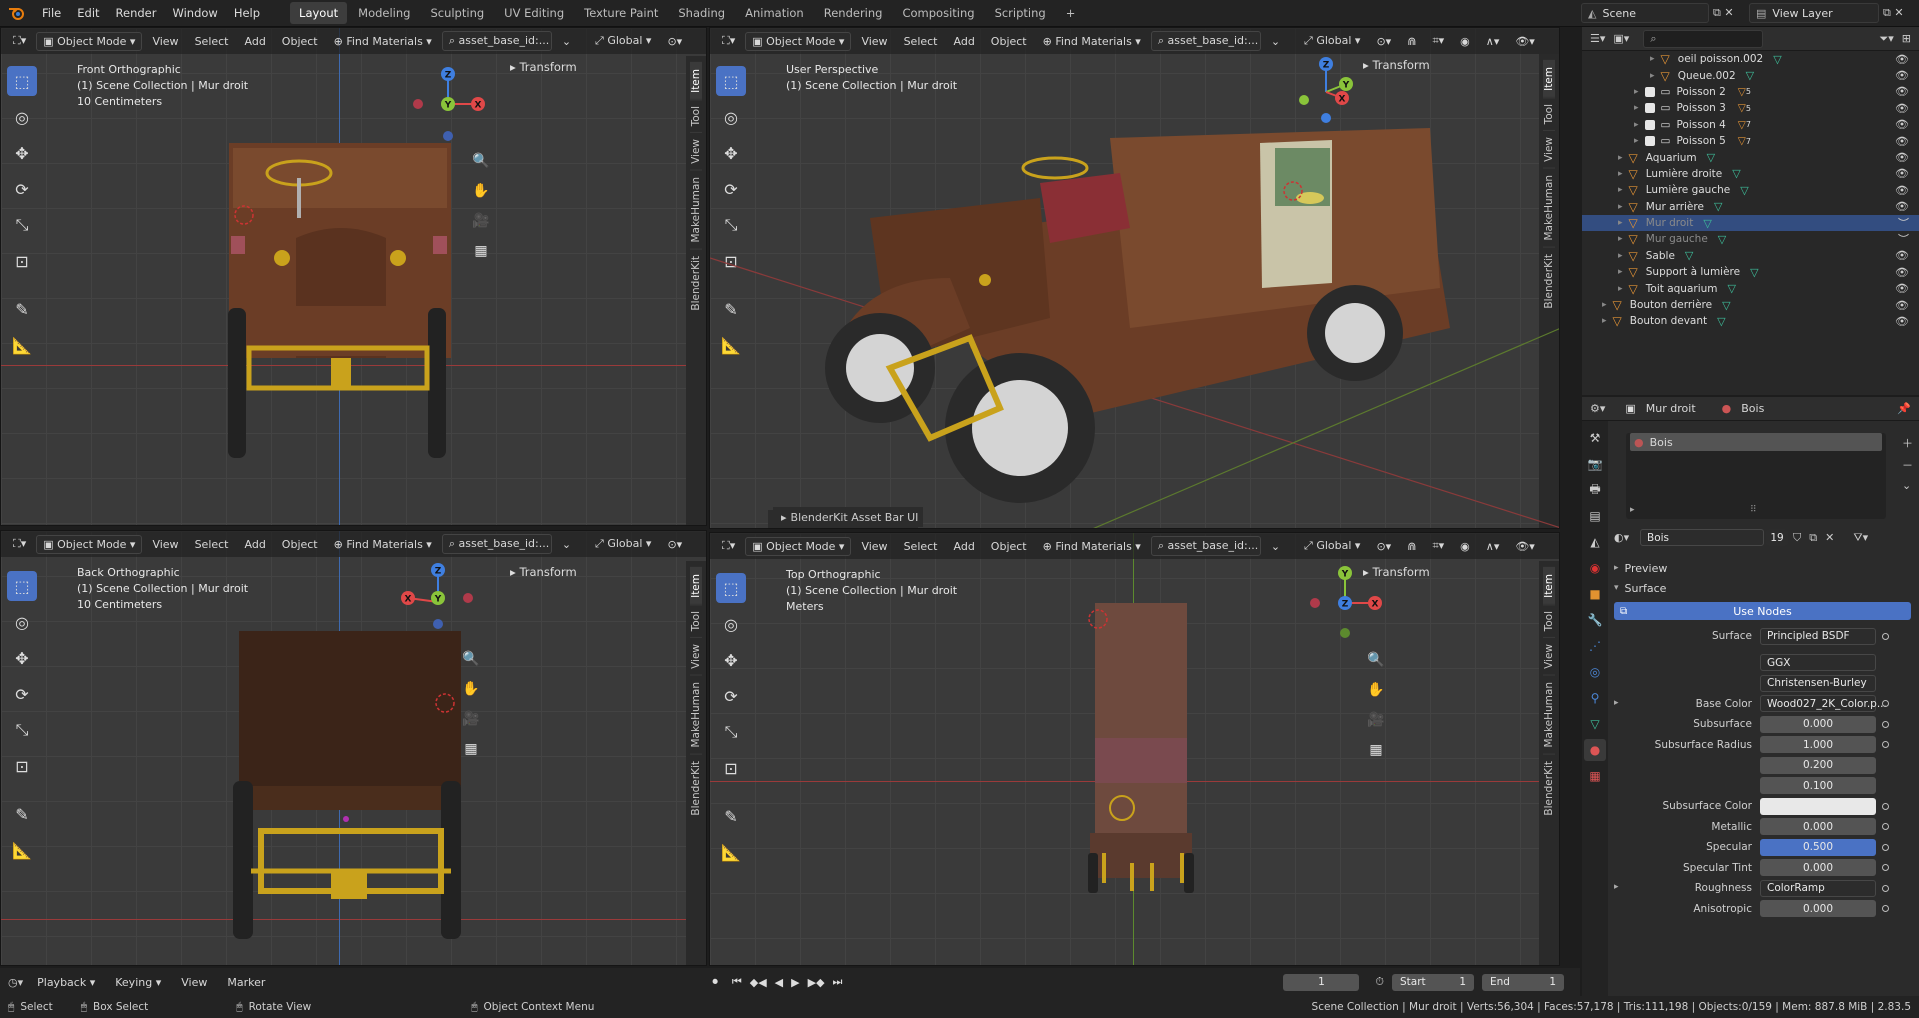 The width and height of the screenshot is (1919, 1018). Describe the element at coordinates (1595, 698) in the screenshot. I see `constraints-tab-icon: ⚲` at that location.